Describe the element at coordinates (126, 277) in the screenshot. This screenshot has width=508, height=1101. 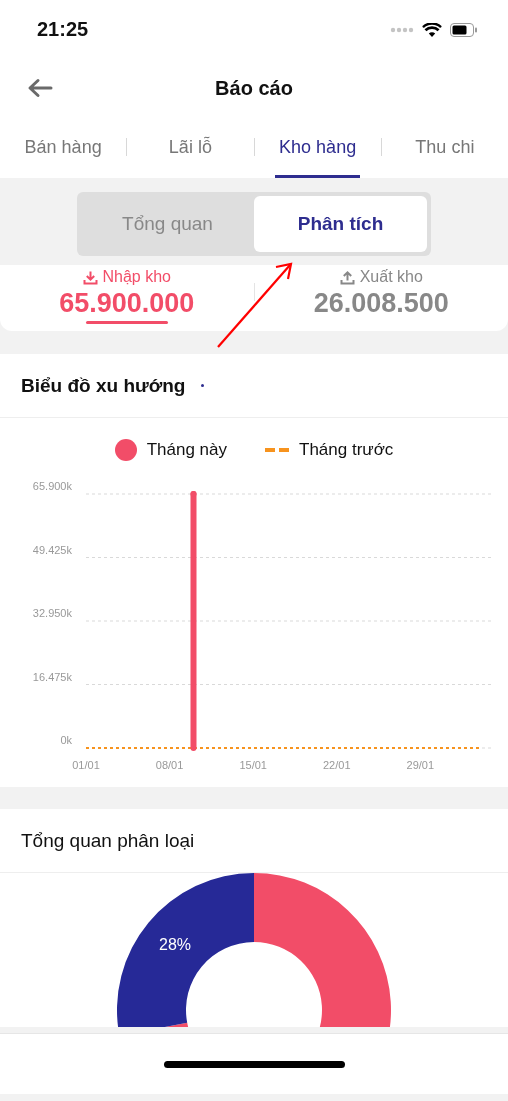
I see `summary-label: Nhập kho` at that location.